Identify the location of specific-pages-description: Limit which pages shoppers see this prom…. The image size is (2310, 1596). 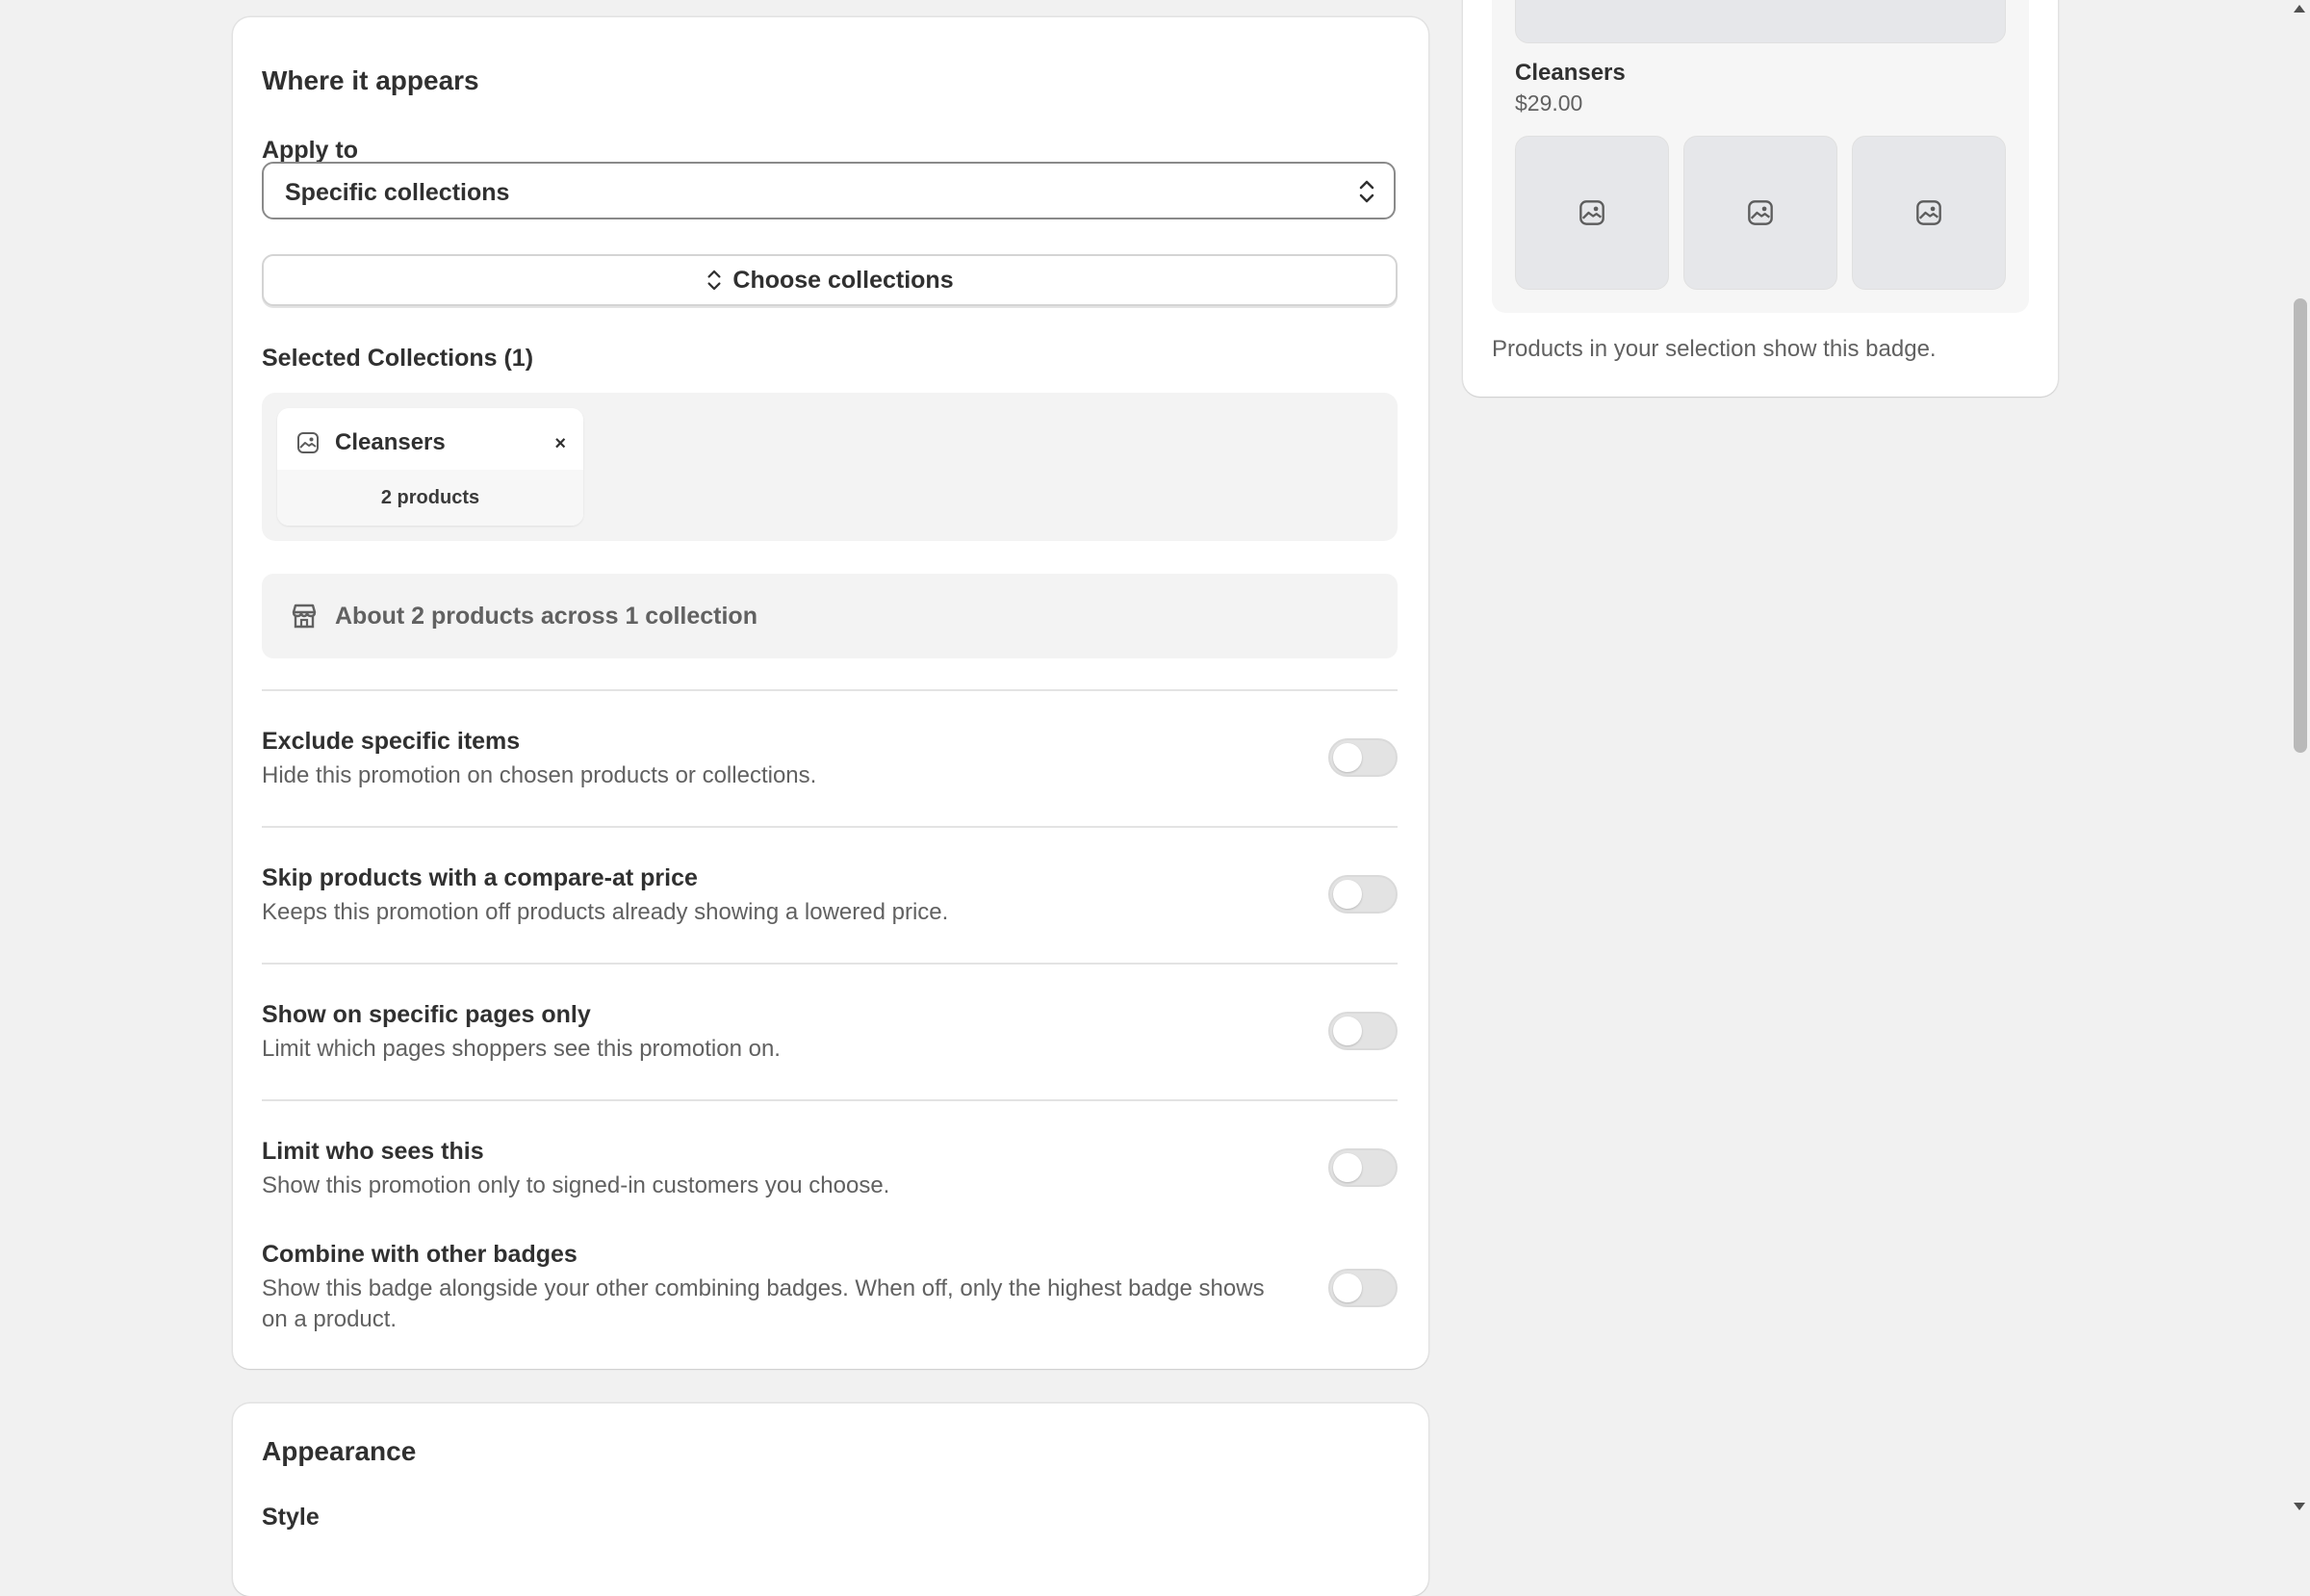
(521, 1049).